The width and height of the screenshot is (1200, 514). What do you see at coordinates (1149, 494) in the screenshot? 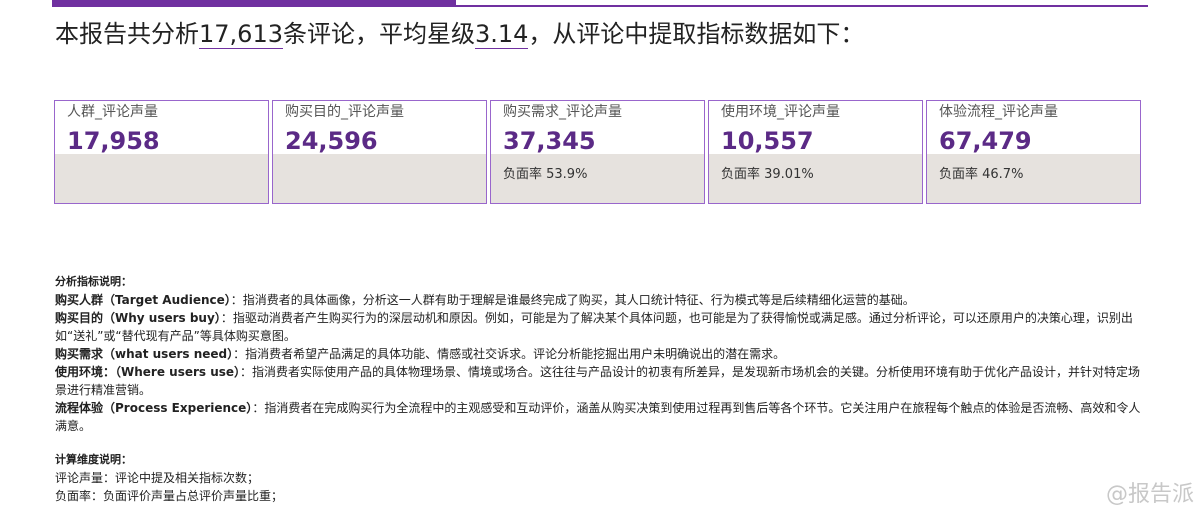
I see `watermark: @报告派` at bounding box center [1149, 494].